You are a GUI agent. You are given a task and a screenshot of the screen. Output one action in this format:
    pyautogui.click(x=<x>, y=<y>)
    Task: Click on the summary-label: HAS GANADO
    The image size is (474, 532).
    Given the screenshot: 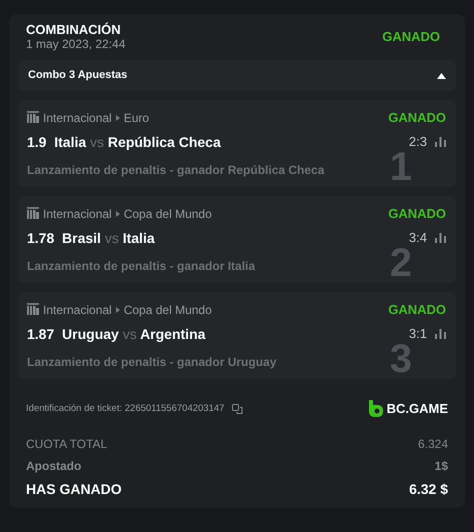 What is the action you would take?
    pyautogui.click(x=74, y=489)
    